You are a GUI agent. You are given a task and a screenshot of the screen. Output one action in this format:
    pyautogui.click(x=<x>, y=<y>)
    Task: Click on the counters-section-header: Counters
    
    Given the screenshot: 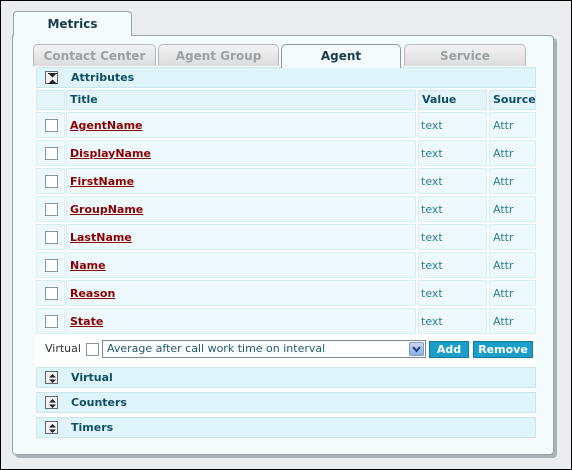 What is the action you would take?
    pyautogui.click(x=286, y=402)
    